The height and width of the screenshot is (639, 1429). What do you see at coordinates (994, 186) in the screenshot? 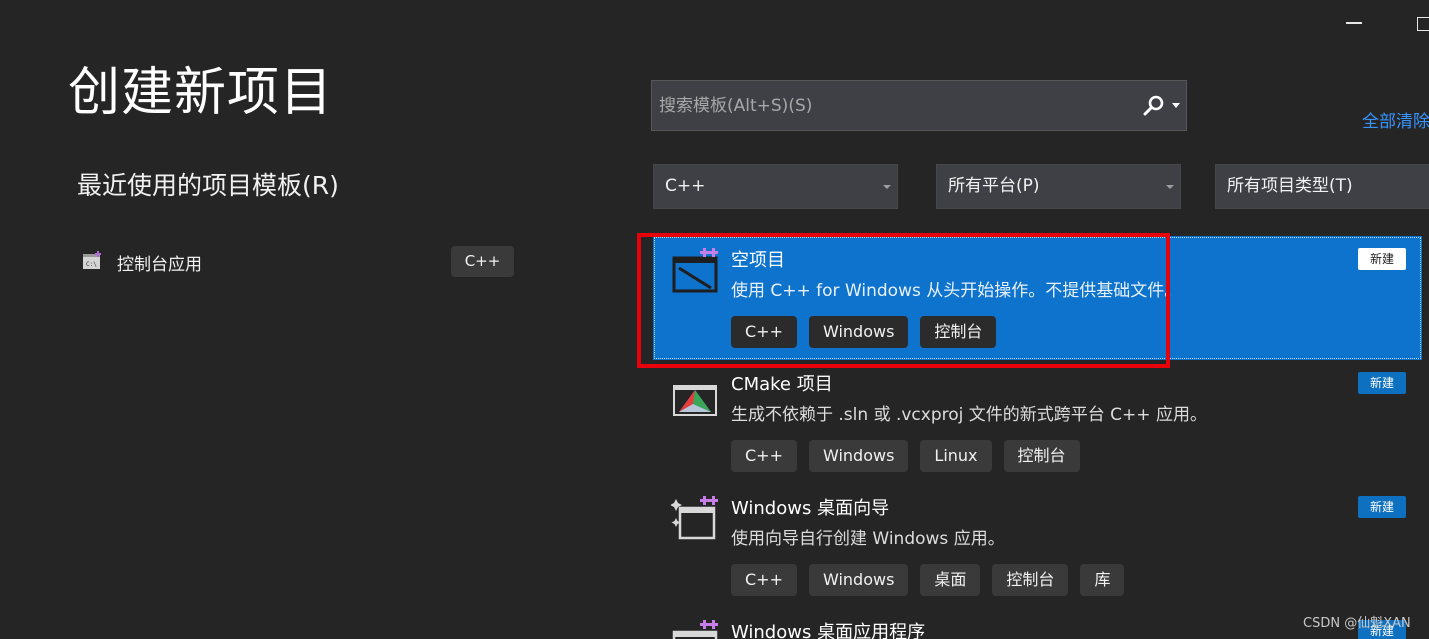
I see `platform-filter-value: 所有平台(P)` at bounding box center [994, 186].